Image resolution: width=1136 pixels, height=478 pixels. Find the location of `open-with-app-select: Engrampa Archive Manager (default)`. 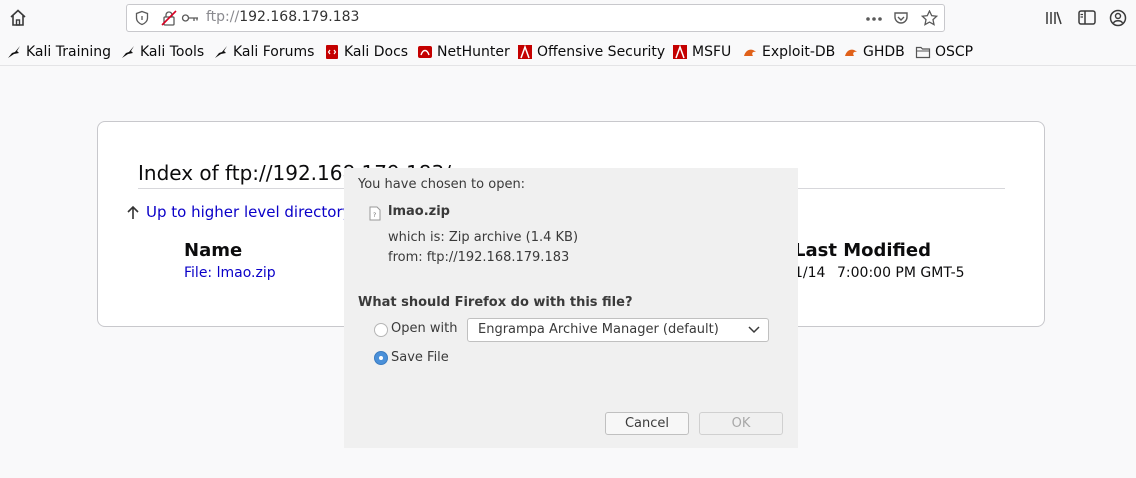

open-with-app-select: Engrampa Archive Manager (default) is located at coordinates (618, 330).